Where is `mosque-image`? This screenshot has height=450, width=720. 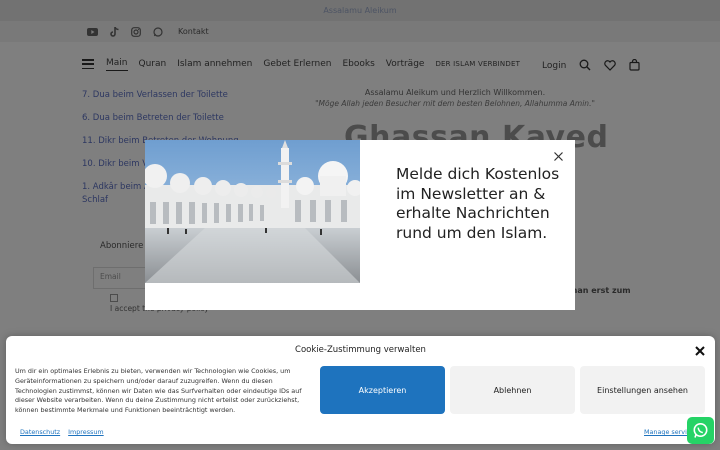 mosque-image is located at coordinates (252, 211).